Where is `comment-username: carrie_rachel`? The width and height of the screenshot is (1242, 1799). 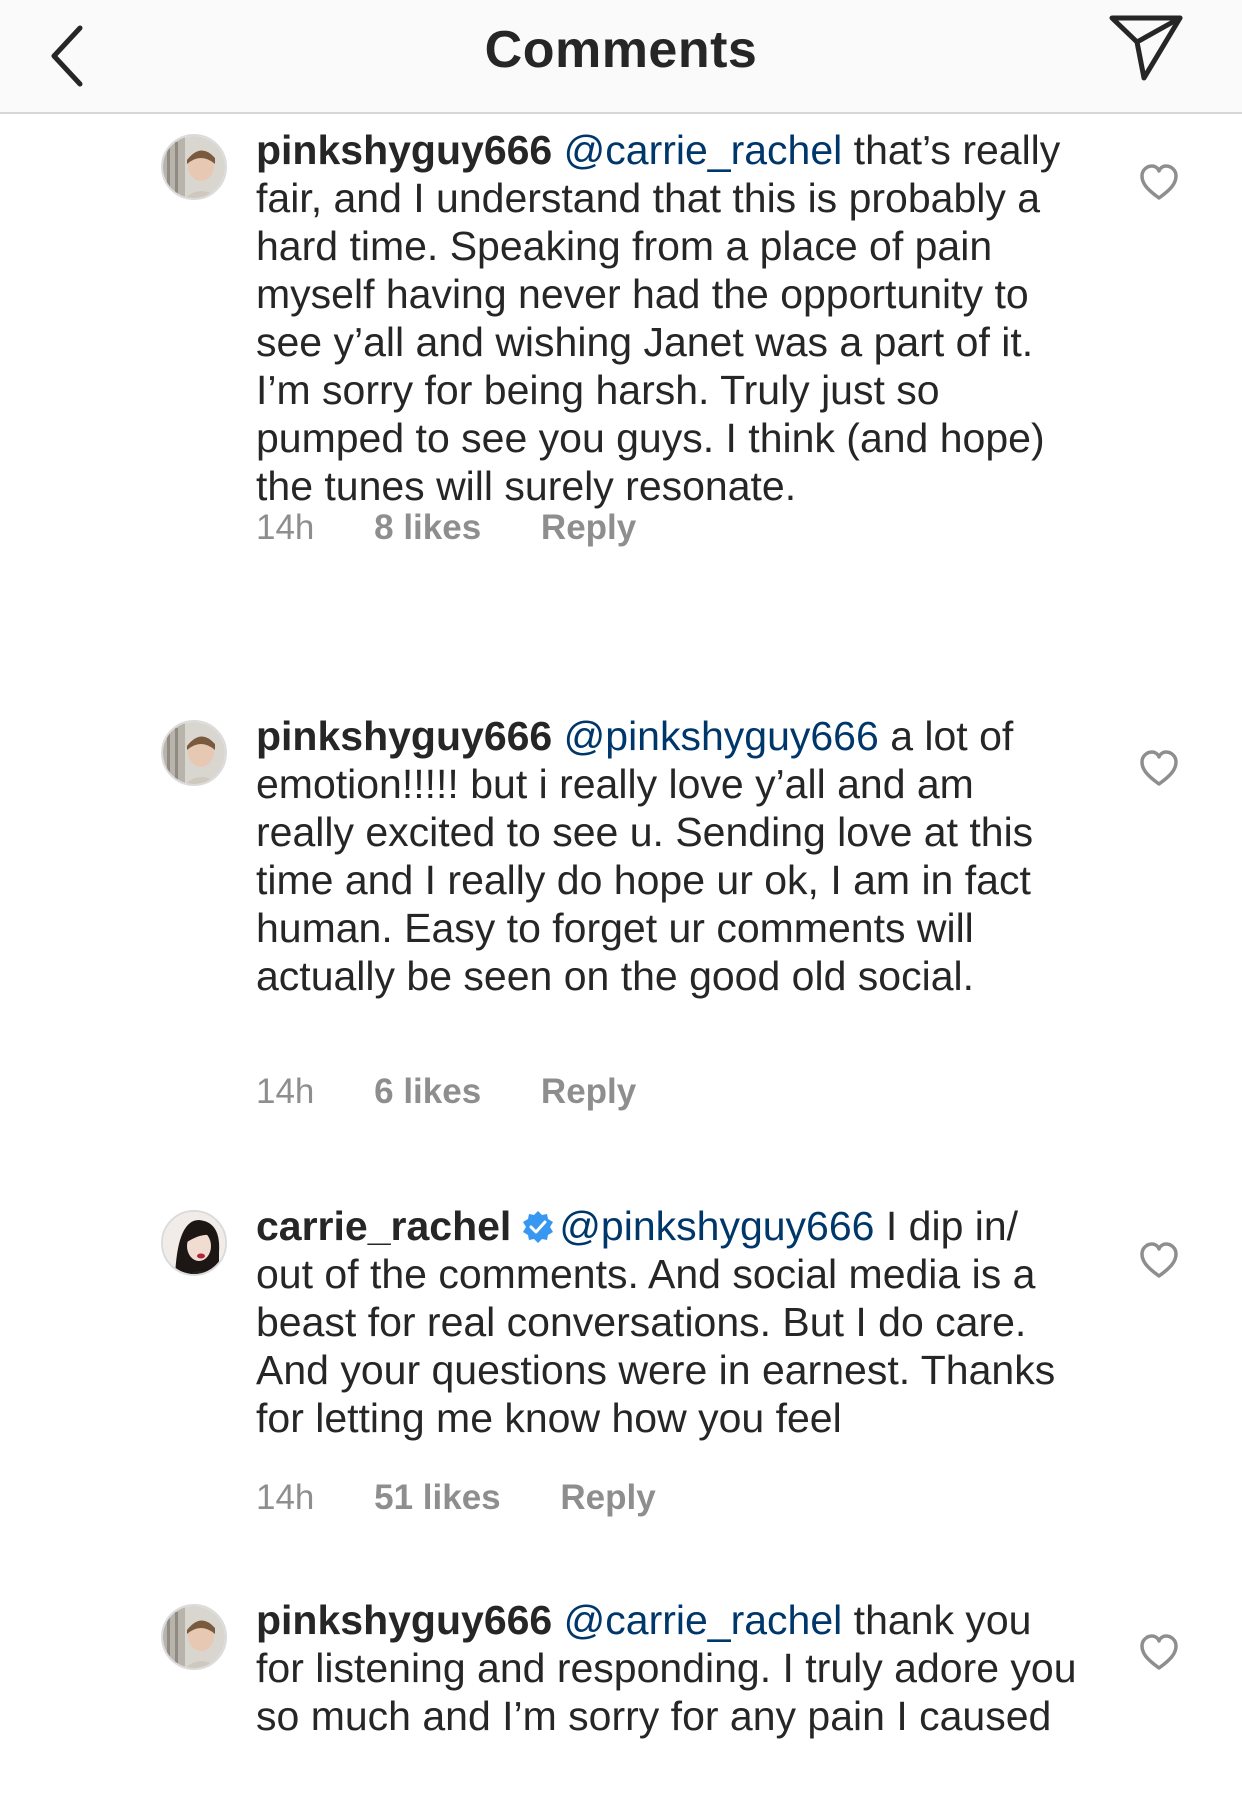 comment-username: carrie_rachel is located at coordinates (383, 1226).